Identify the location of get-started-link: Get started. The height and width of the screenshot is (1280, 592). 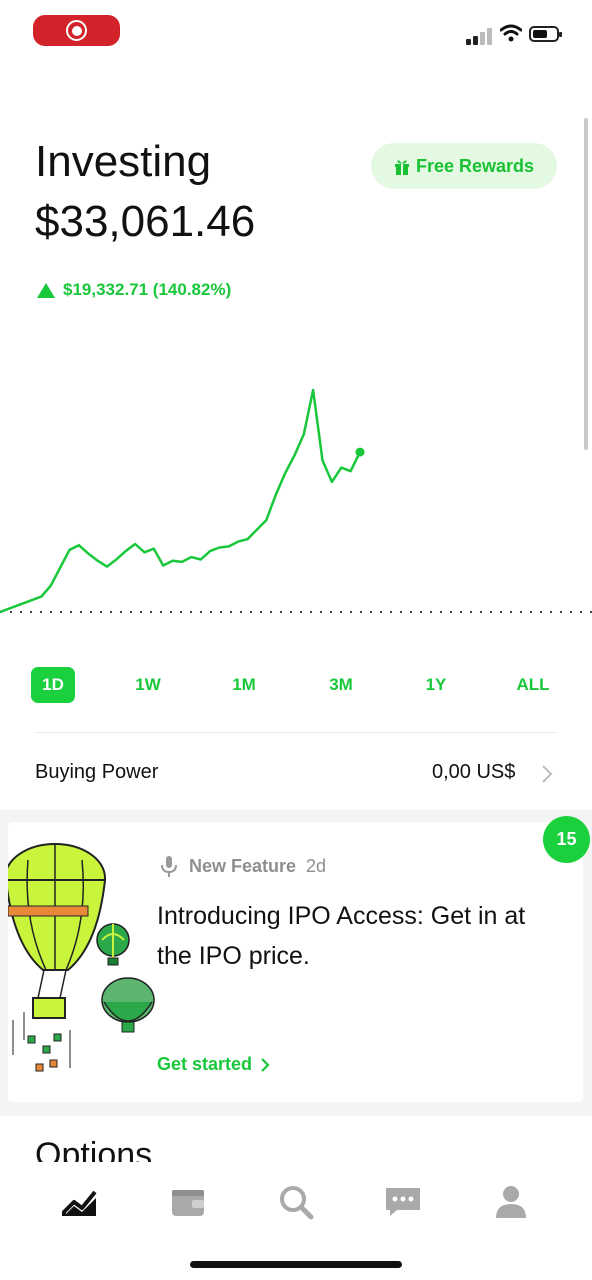
(213, 1064).